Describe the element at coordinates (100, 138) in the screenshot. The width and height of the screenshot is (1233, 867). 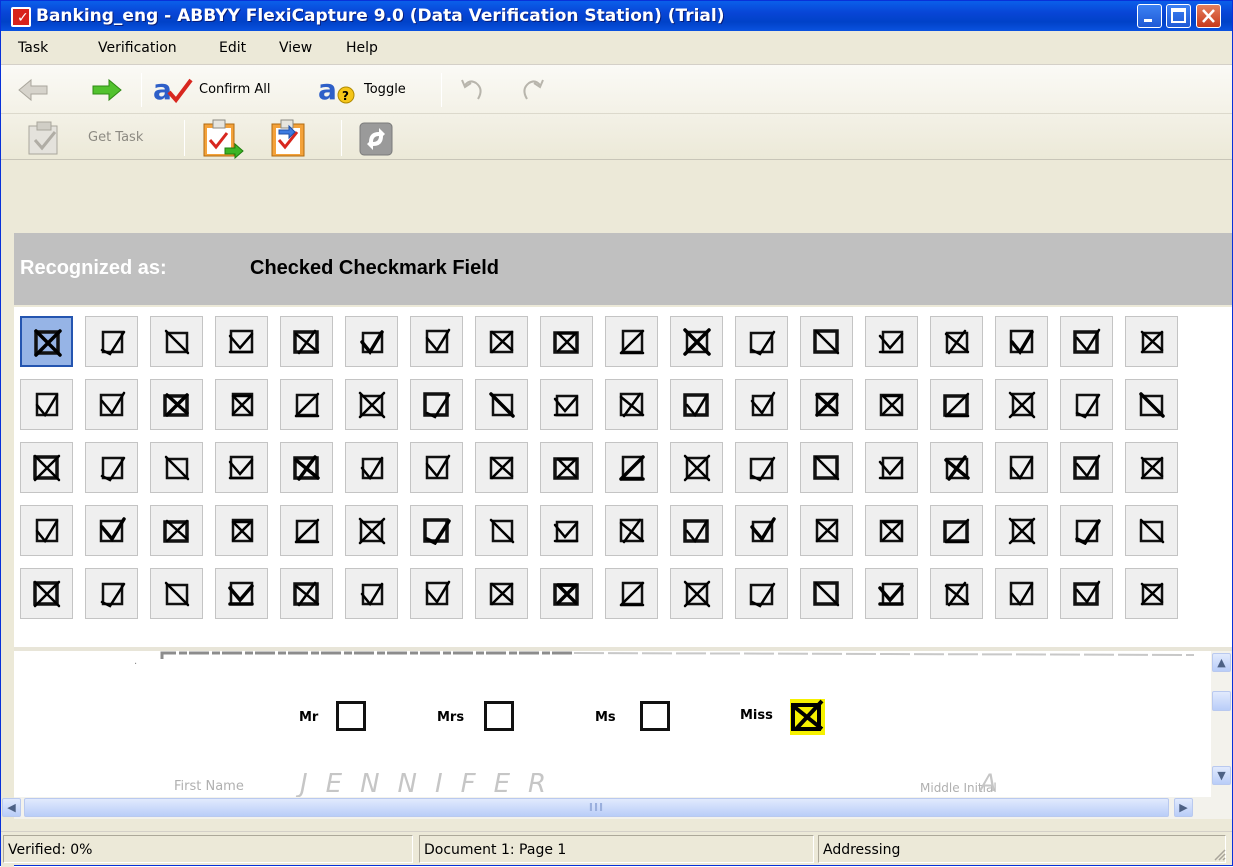
I see `get-task-button: Get Task` at that location.